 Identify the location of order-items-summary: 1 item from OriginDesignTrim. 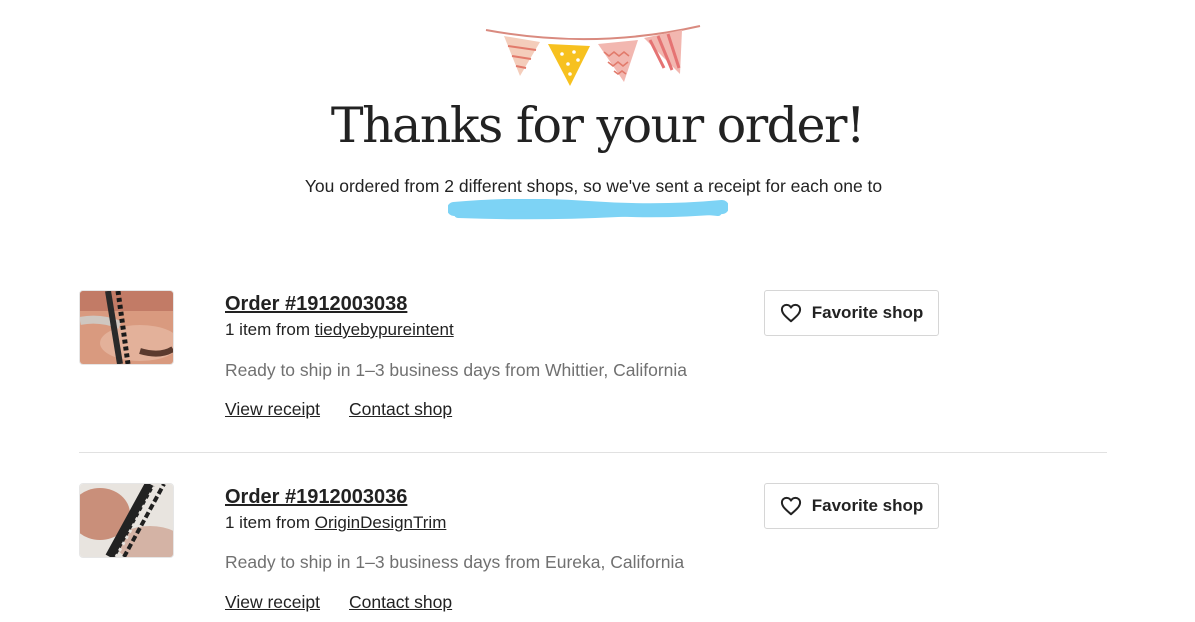
(335, 523).